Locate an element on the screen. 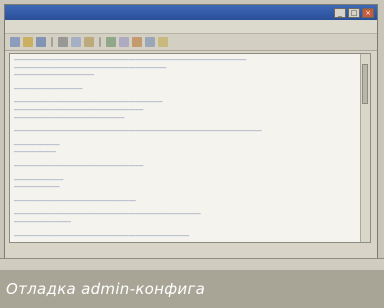 This screenshot has height=308, width=384. title-bar: _ □ × is located at coordinates (191, 12).